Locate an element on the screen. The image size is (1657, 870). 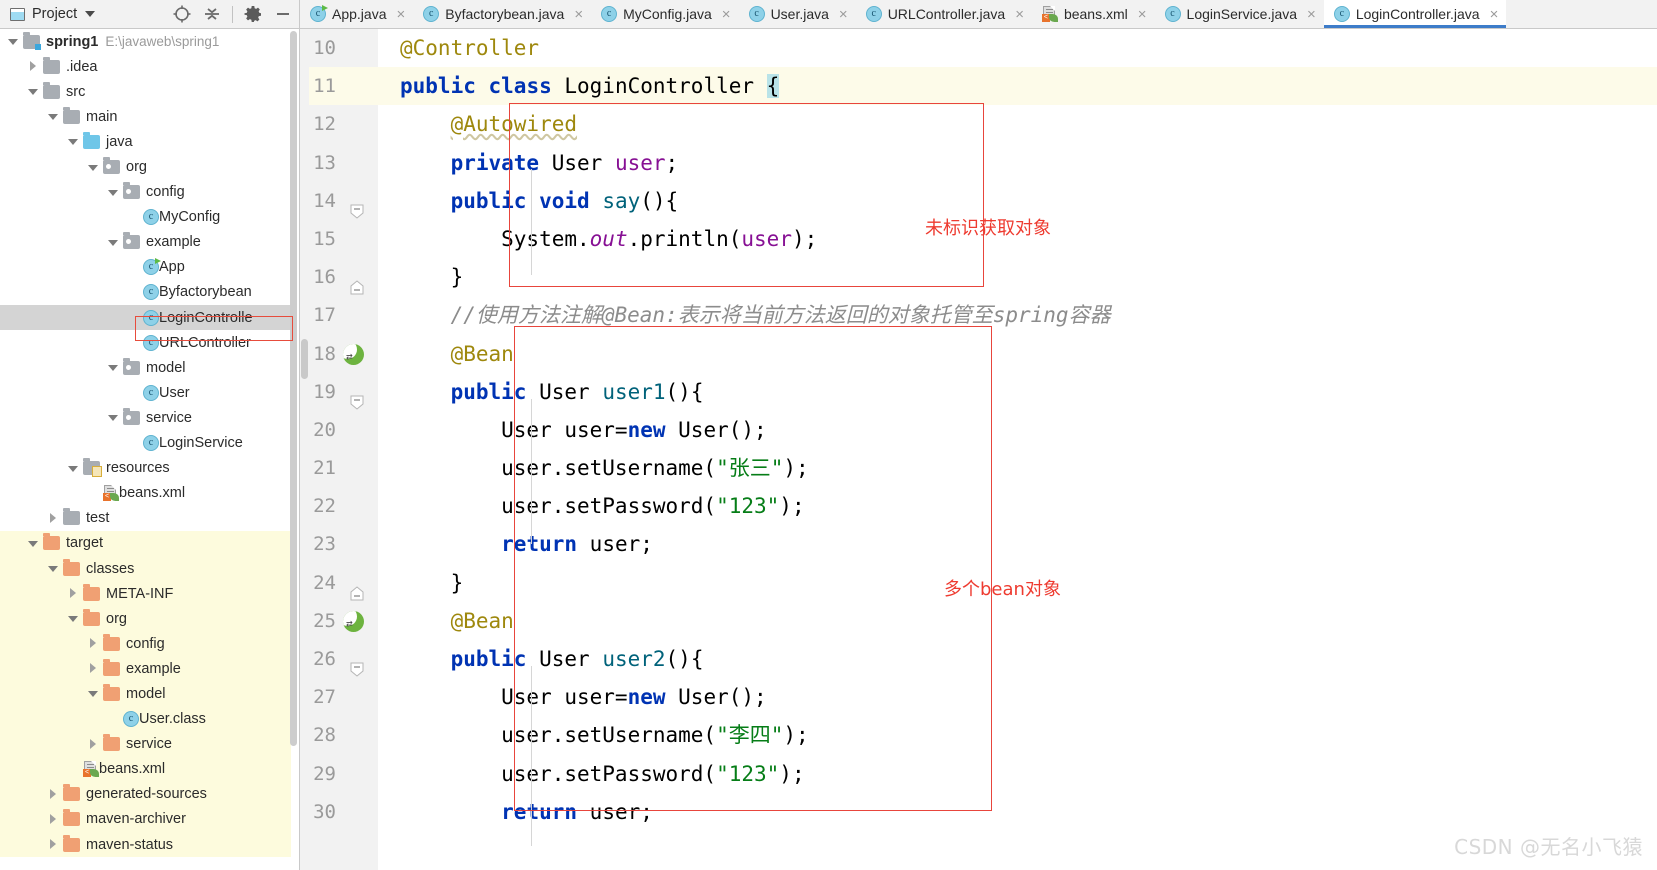
tree-row: c User.class is located at coordinates (145, 719).